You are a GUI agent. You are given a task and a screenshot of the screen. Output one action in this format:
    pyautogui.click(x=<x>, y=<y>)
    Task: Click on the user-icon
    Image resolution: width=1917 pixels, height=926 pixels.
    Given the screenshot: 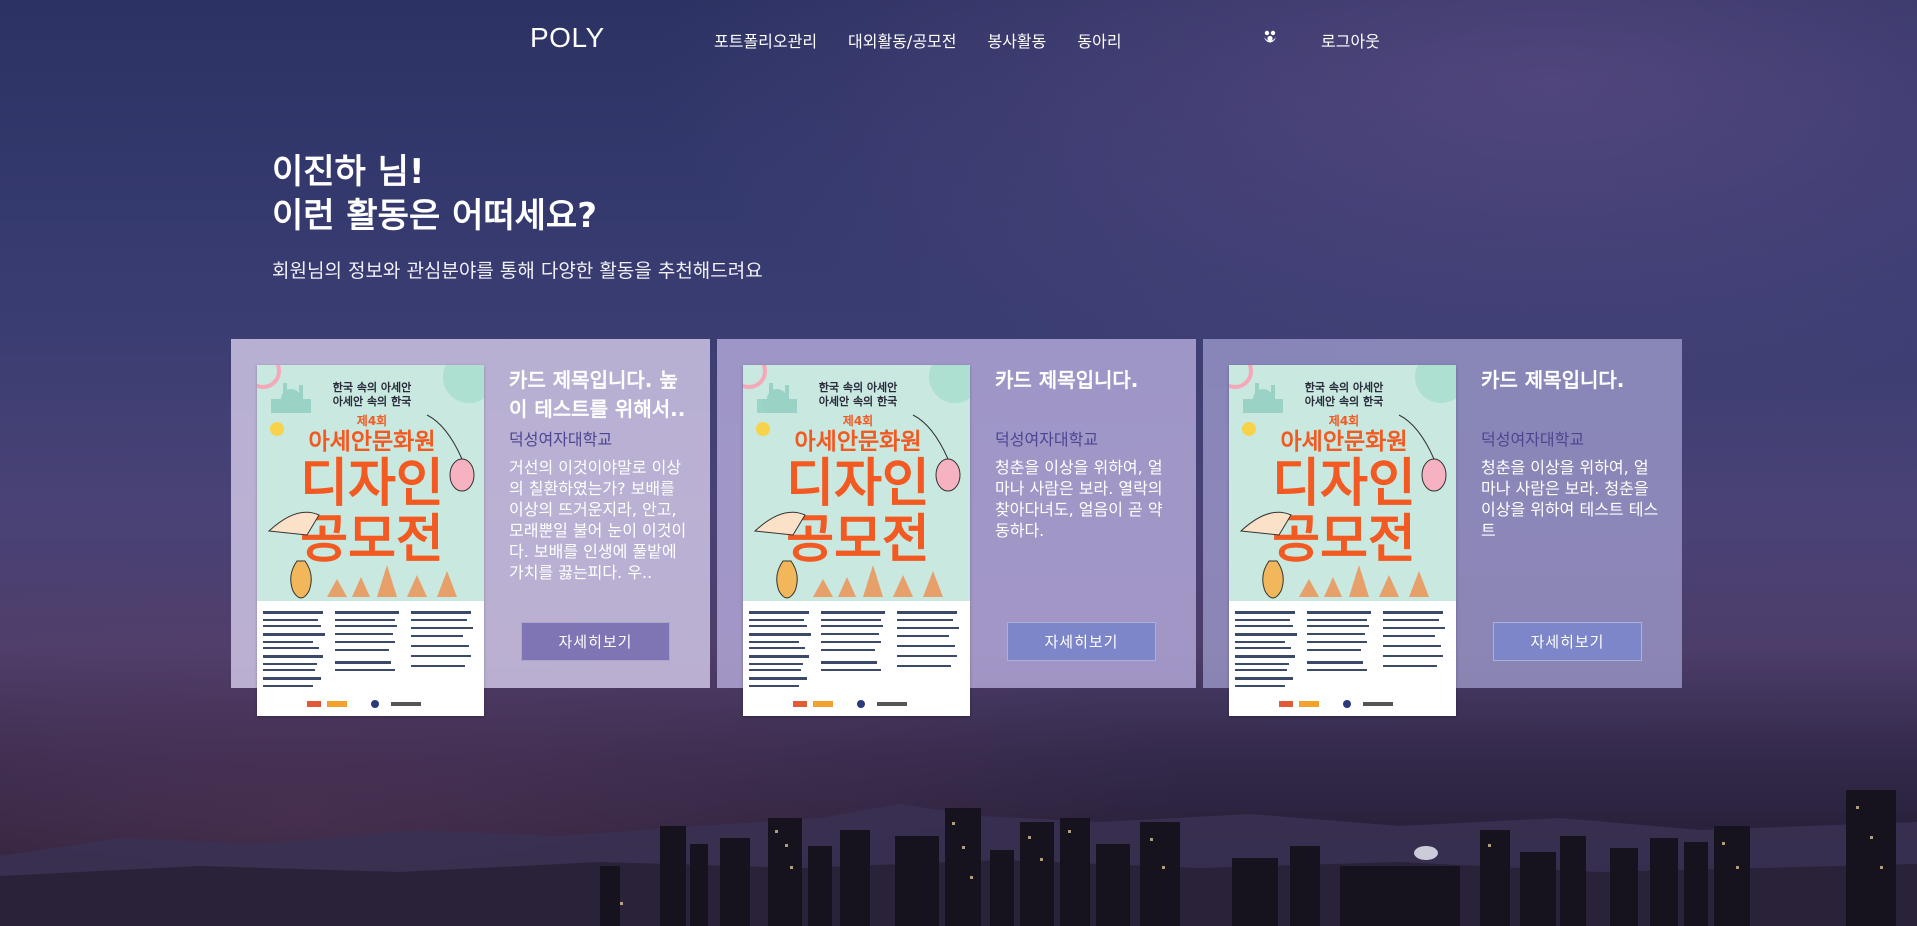 What is the action you would take?
    pyautogui.click(x=1270, y=38)
    